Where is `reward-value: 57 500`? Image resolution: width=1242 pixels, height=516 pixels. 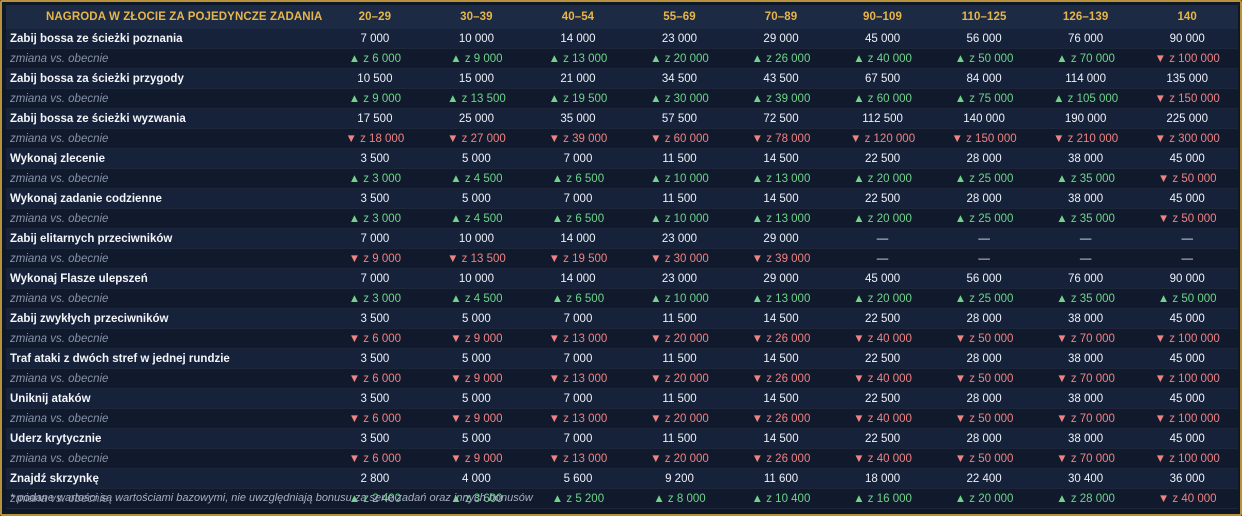 reward-value: 57 500 is located at coordinates (679, 118).